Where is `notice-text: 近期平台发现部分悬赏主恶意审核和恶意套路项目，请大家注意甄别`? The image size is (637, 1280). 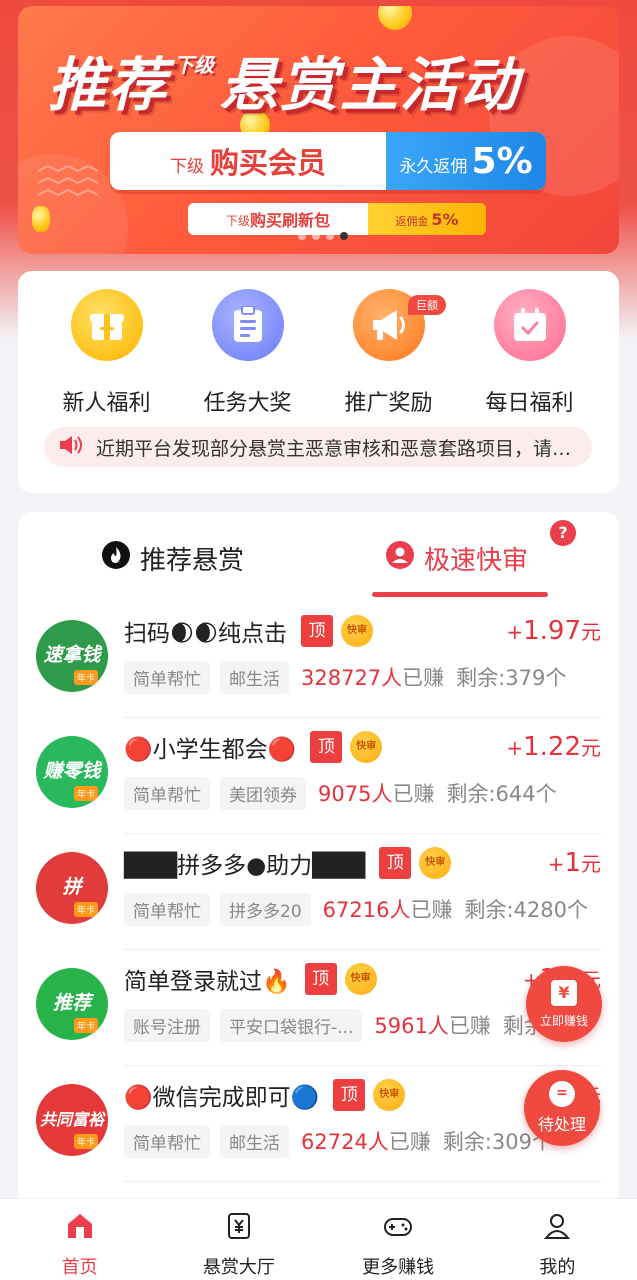
notice-text: 近期平台发现部分悬赏主恶意审核和恶意套路项目，请大家注意甄别 is located at coordinates (336, 448).